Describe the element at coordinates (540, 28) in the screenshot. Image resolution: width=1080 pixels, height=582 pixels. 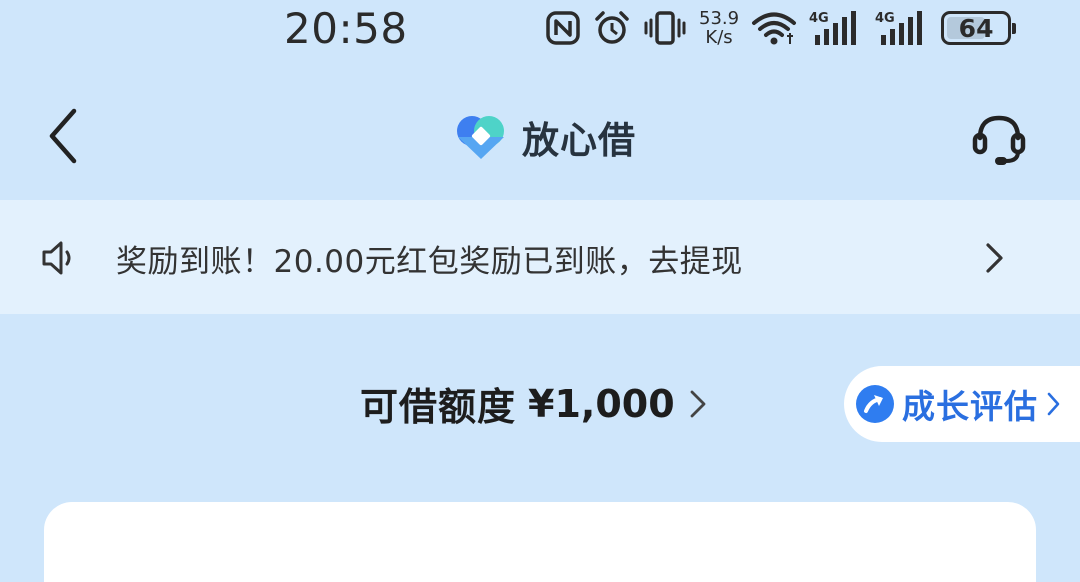
I see `status-bar: 20:58 53.9 K/s 4G 4G 64` at that location.